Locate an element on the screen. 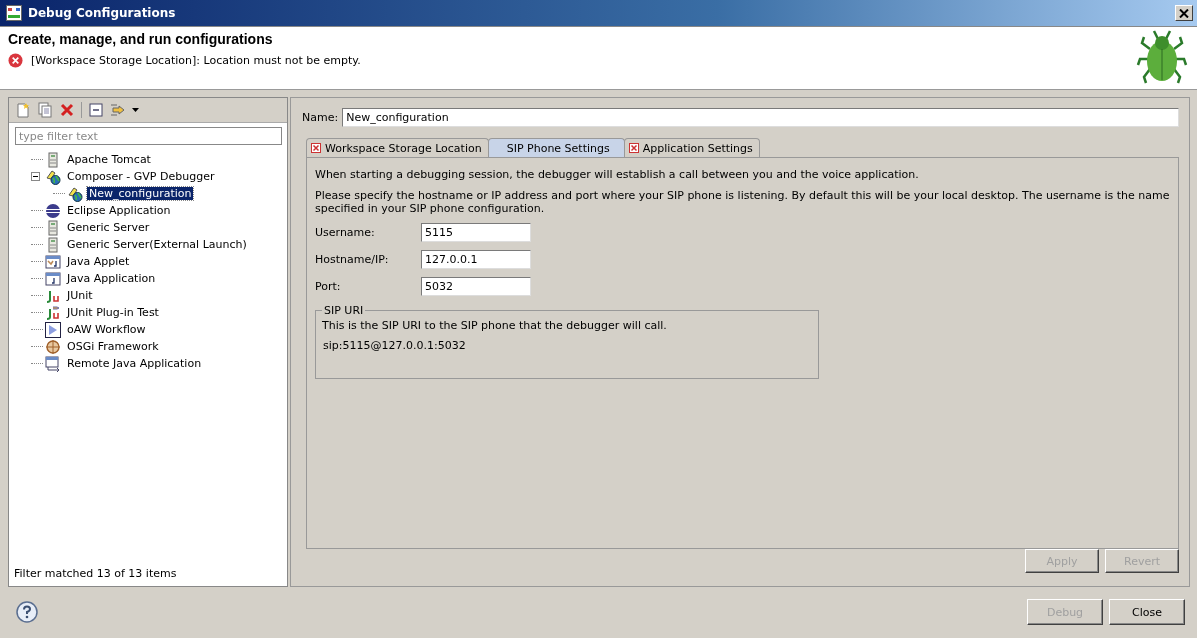 The width and height of the screenshot is (1197, 638). tab: Application Settings is located at coordinates (691, 147).